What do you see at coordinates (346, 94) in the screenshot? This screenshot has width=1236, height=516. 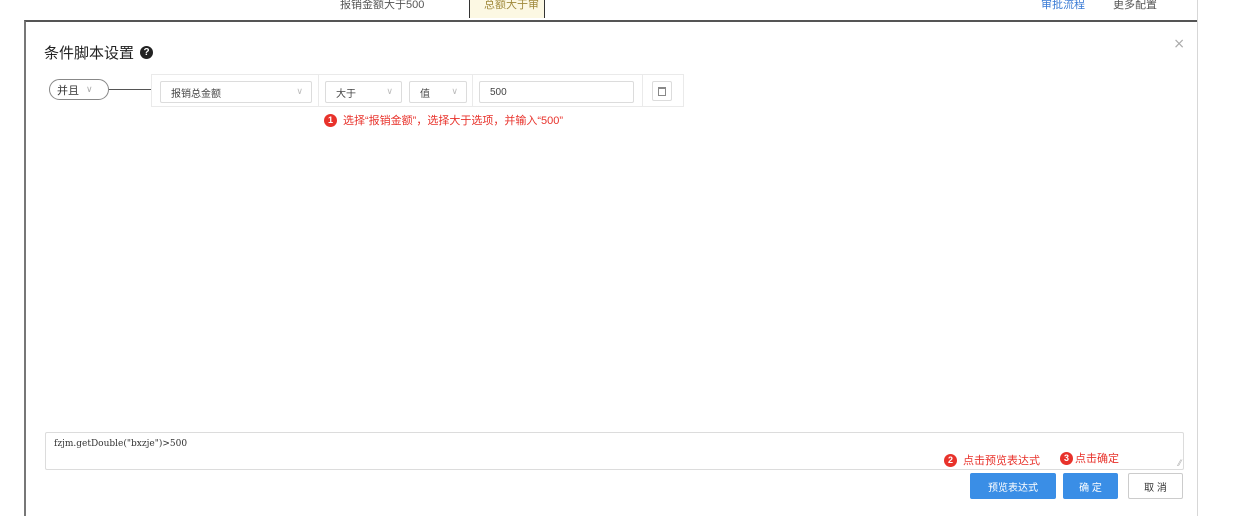 I see `comparator-select-value: 大于` at bounding box center [346, 94].